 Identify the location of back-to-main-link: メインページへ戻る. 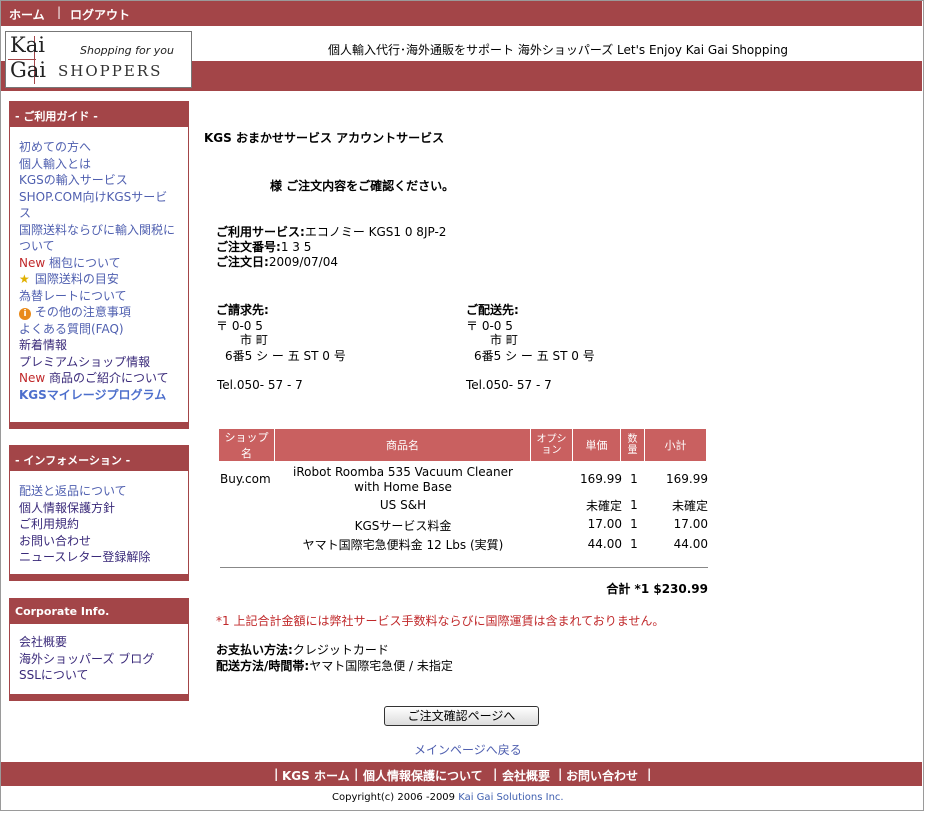
(468, 749).